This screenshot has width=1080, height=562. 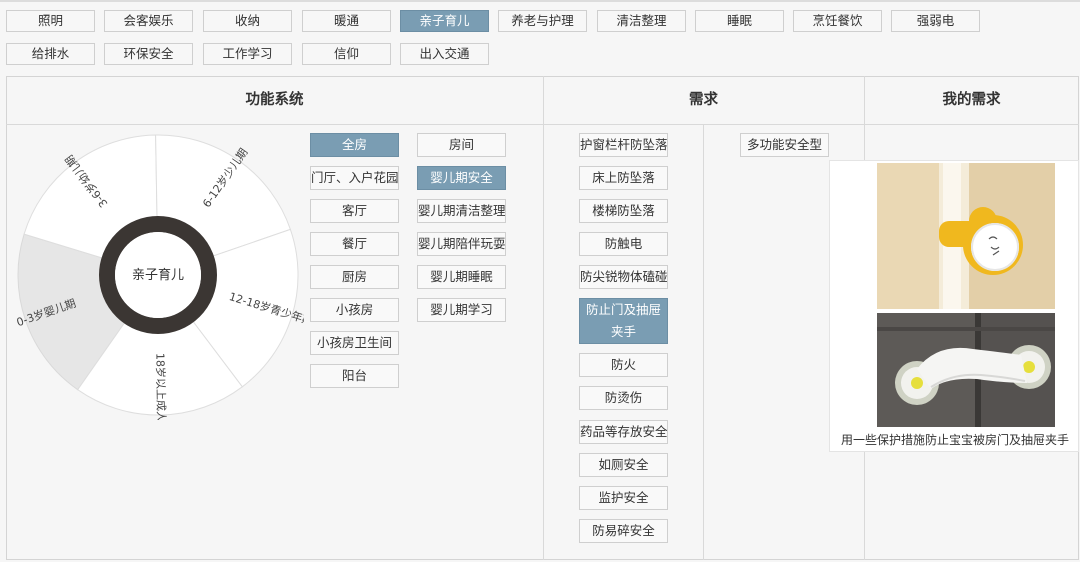 What do you see at coordinates (50, 54) in the screenshot?
I see `category-tab-plumbing: 给排水` at bounding box center [50, 54].